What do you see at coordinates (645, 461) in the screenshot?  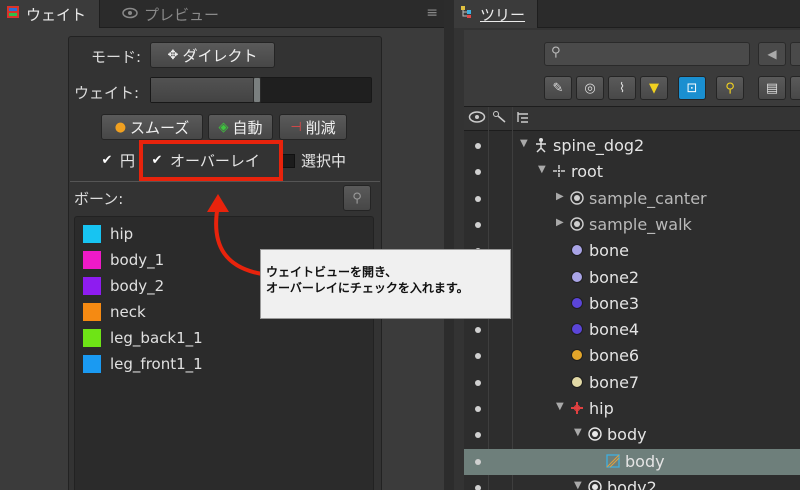 I see `tree-item-label: body` at bounding box center [645, 461].